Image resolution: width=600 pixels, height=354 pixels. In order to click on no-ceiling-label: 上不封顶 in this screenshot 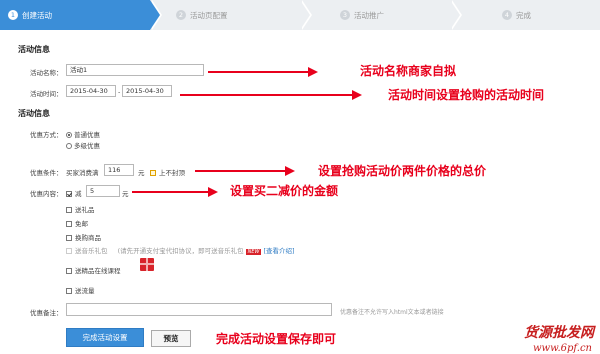, I will do `click(172, 173)`.